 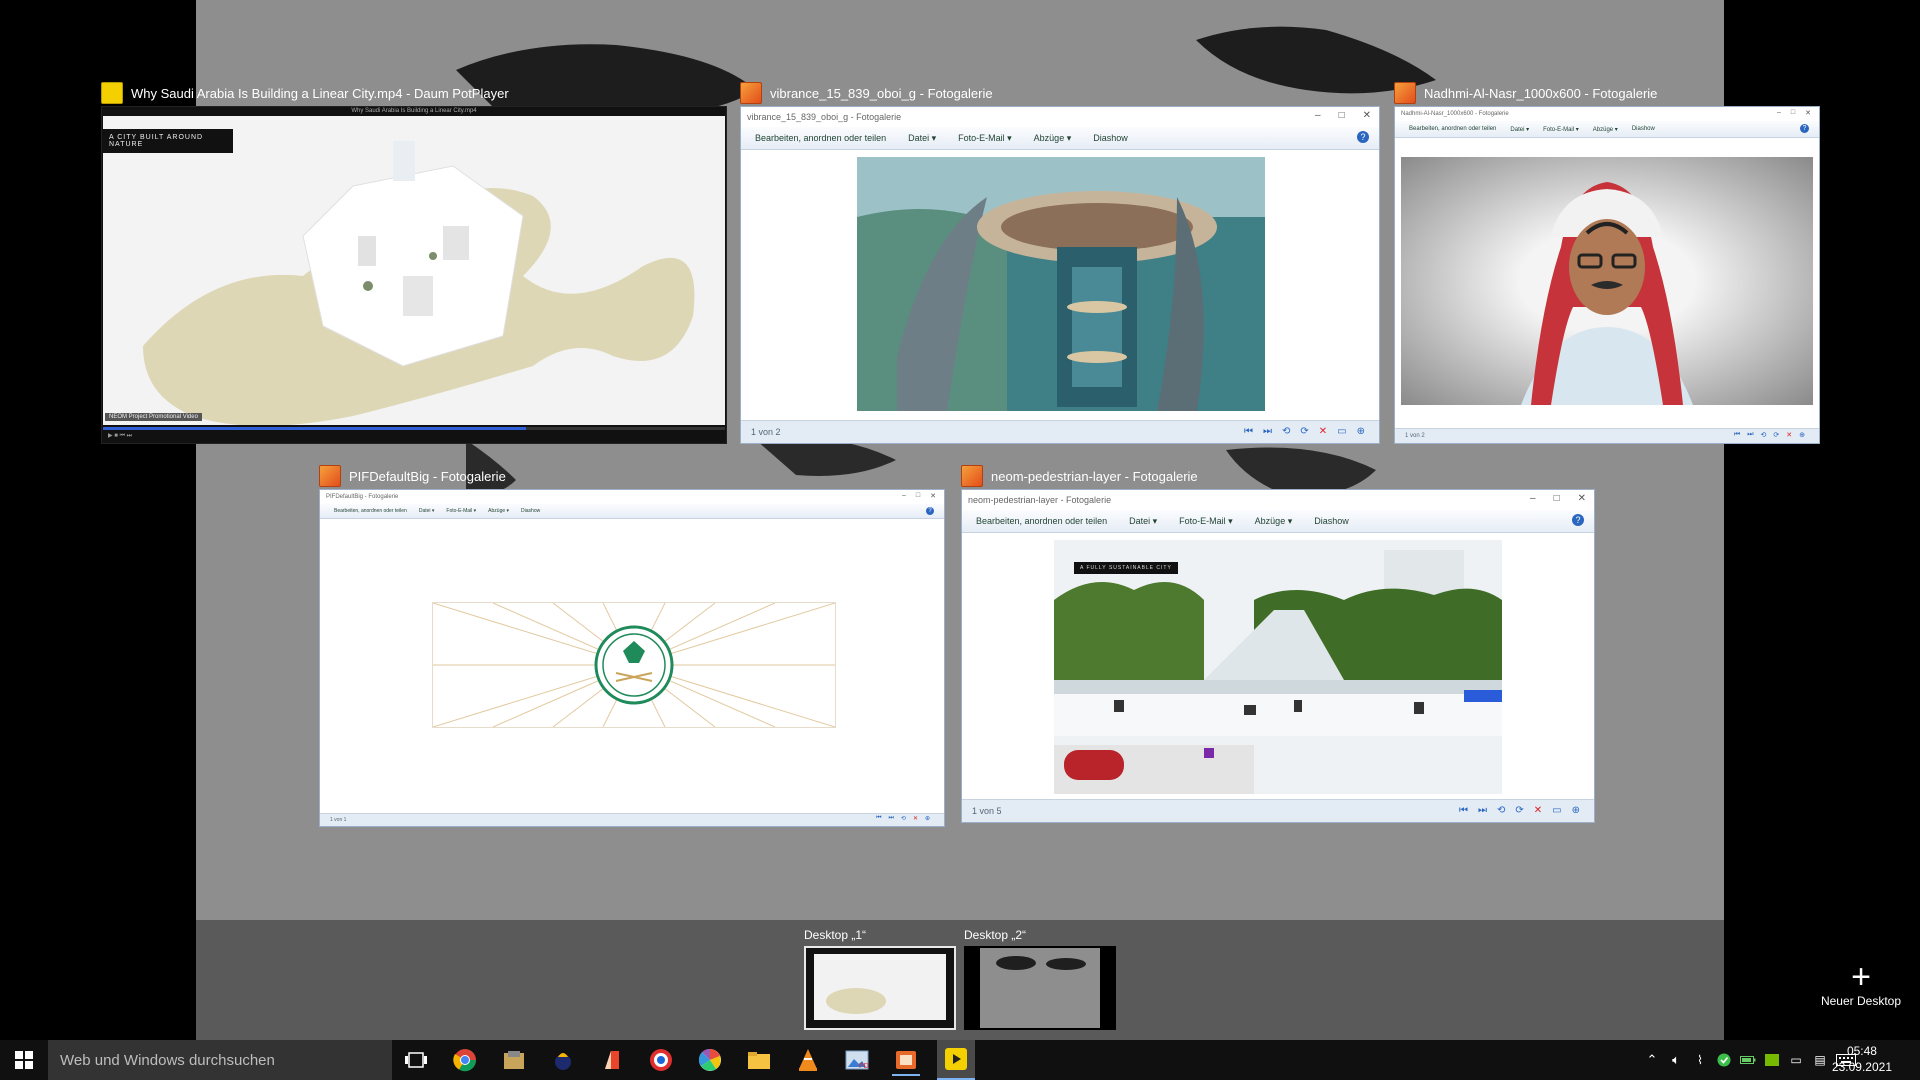 What do you see at coordinates (1769, 435) in the screenshot?
I see `viewer-controls: ⏮ ⏭ ⟲ ⟳ ✕ ⊕` at bounding box center [1769, 435].